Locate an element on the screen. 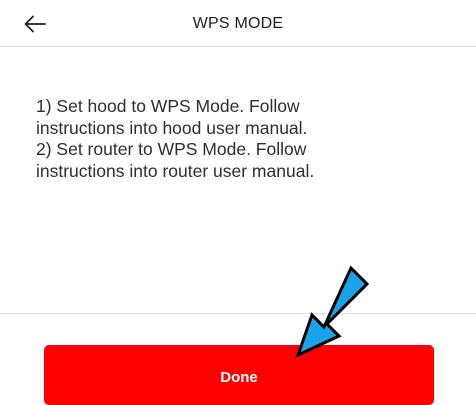 Image resolution: width=476 pixels, height=405 pixels. done-button: Done is located at coordinates (239, 375).